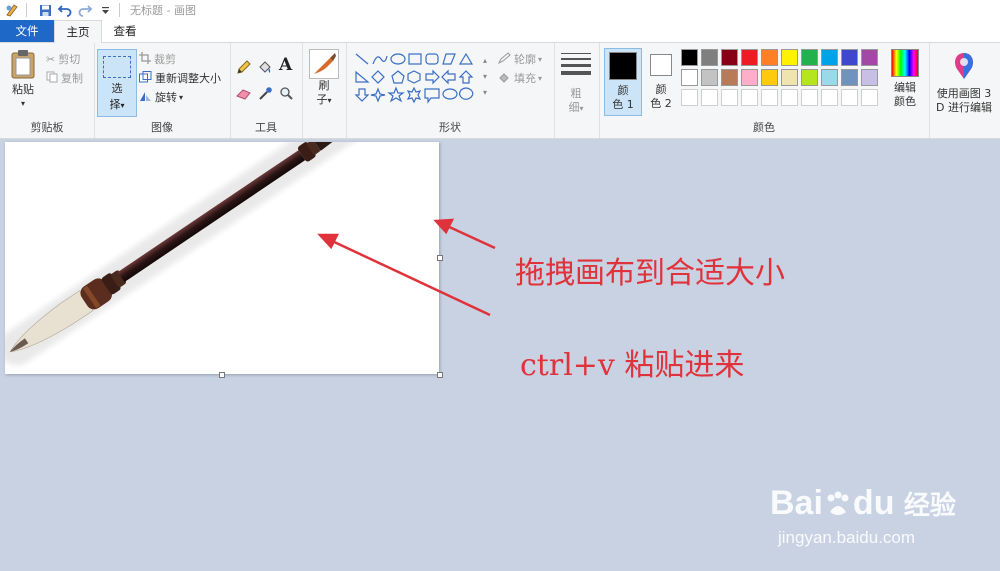 This screenshot has width=1000, height=571. I want to click on watermark-url: jingyan.baidu.com, so click(847, 537).